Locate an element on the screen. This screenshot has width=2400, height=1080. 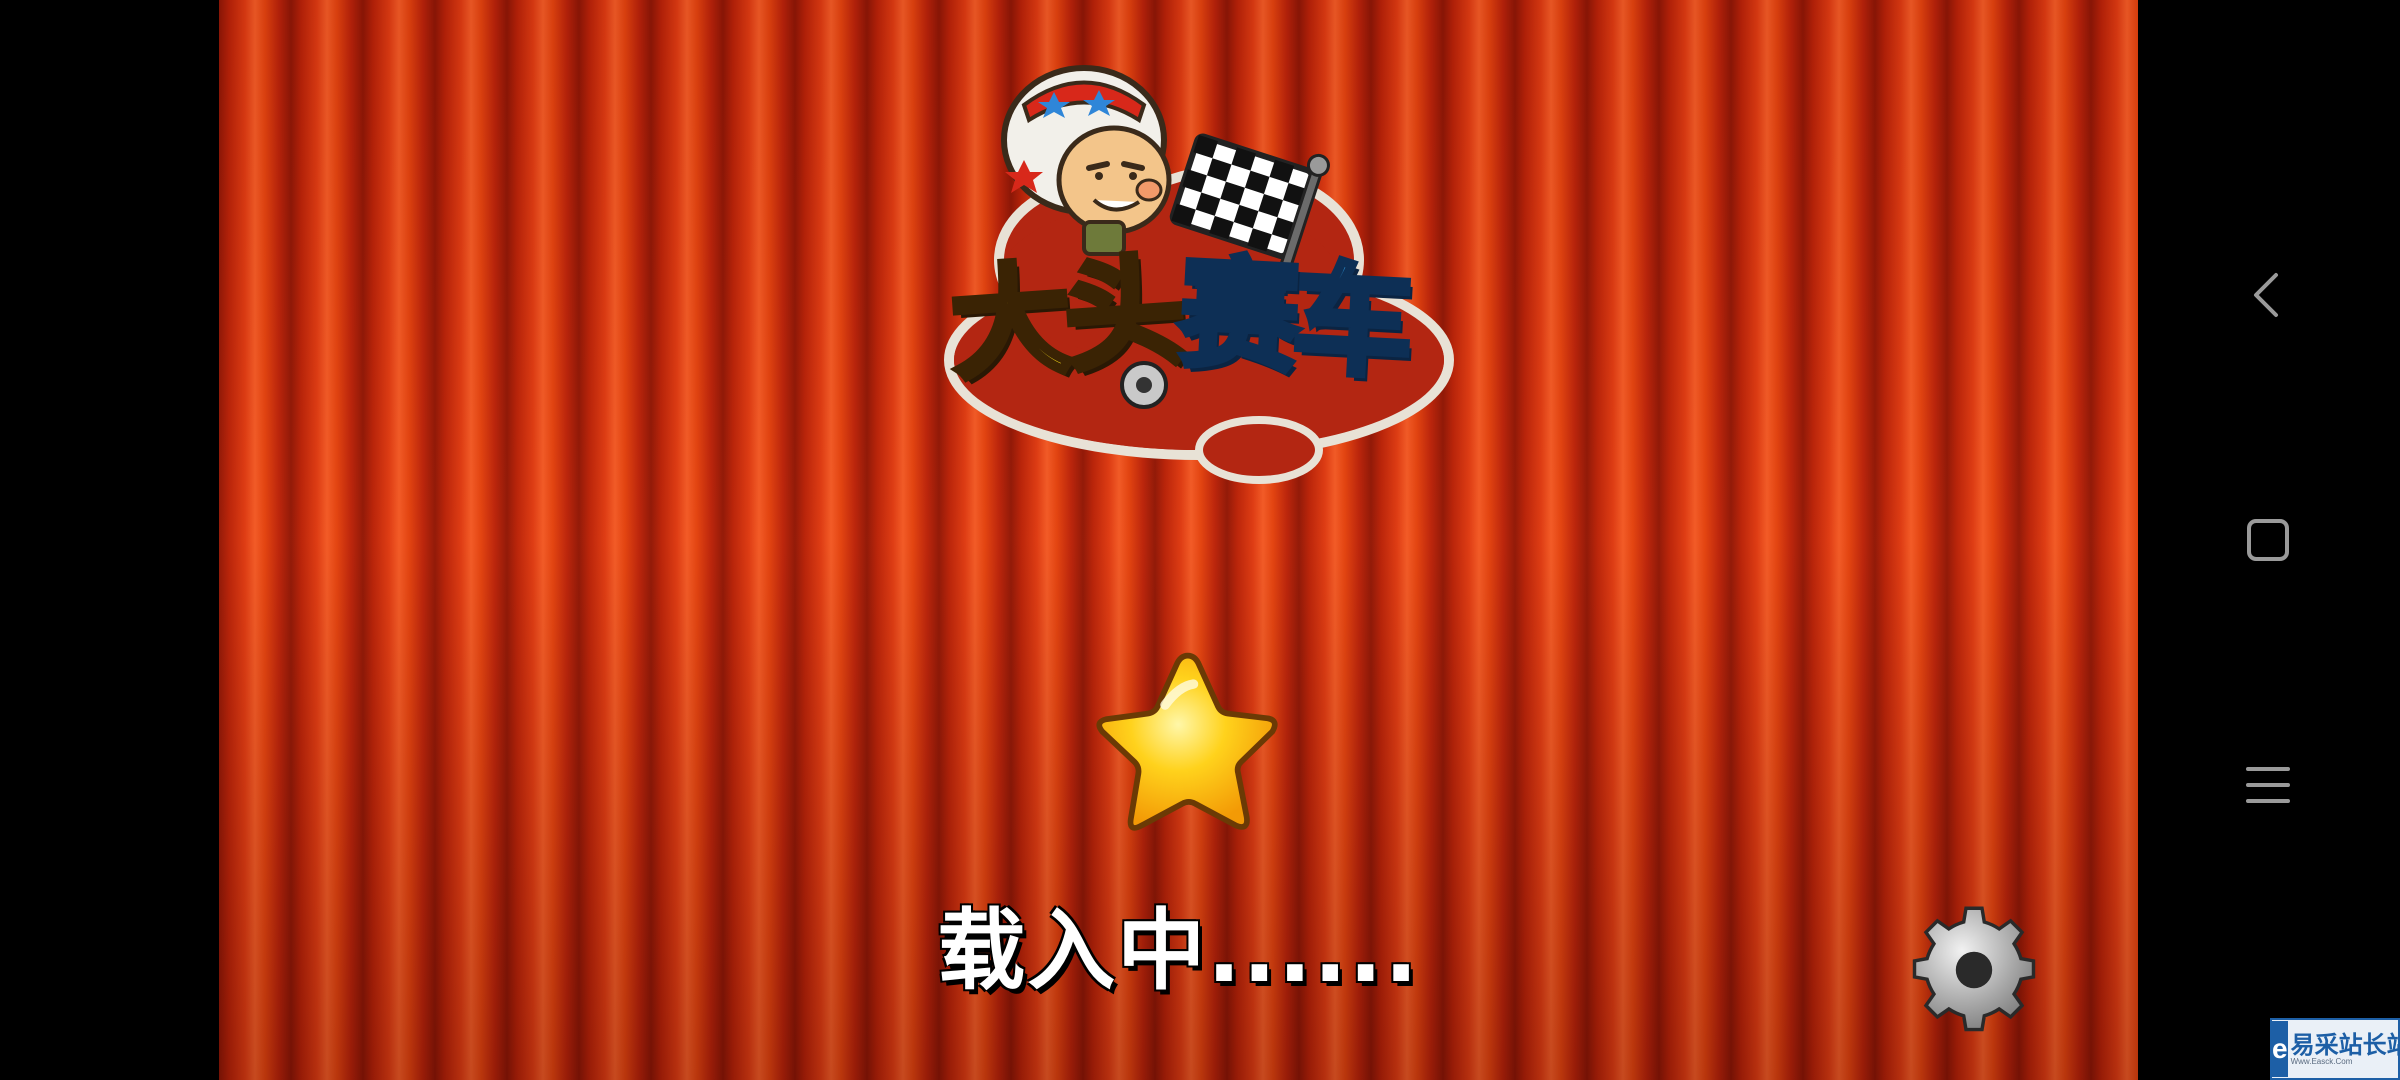
settings-button is located at coordinates (1974, 970).